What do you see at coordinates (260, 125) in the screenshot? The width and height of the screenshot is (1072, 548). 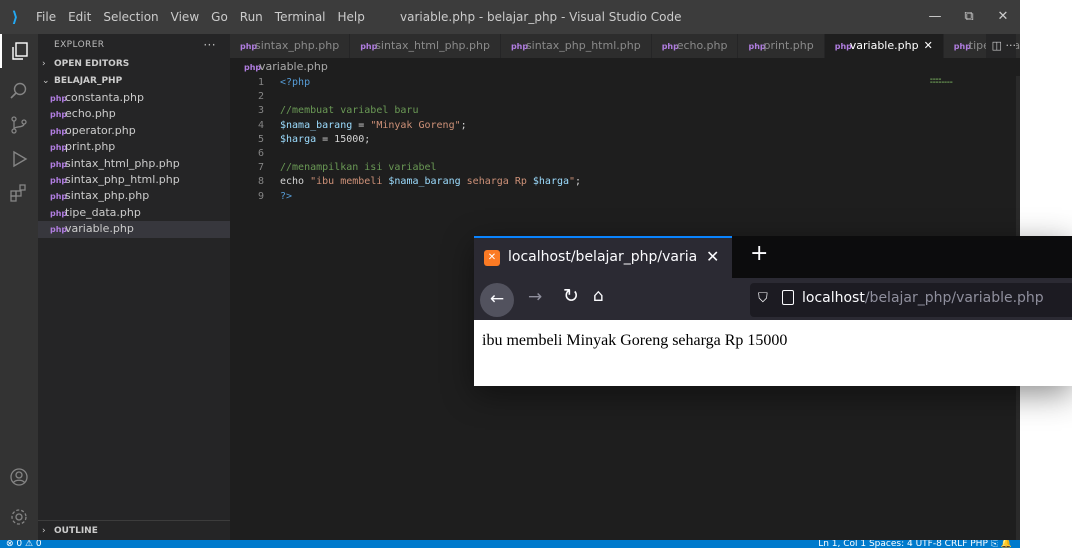 I see `line-number: 4` at bounding box center [260, 125].